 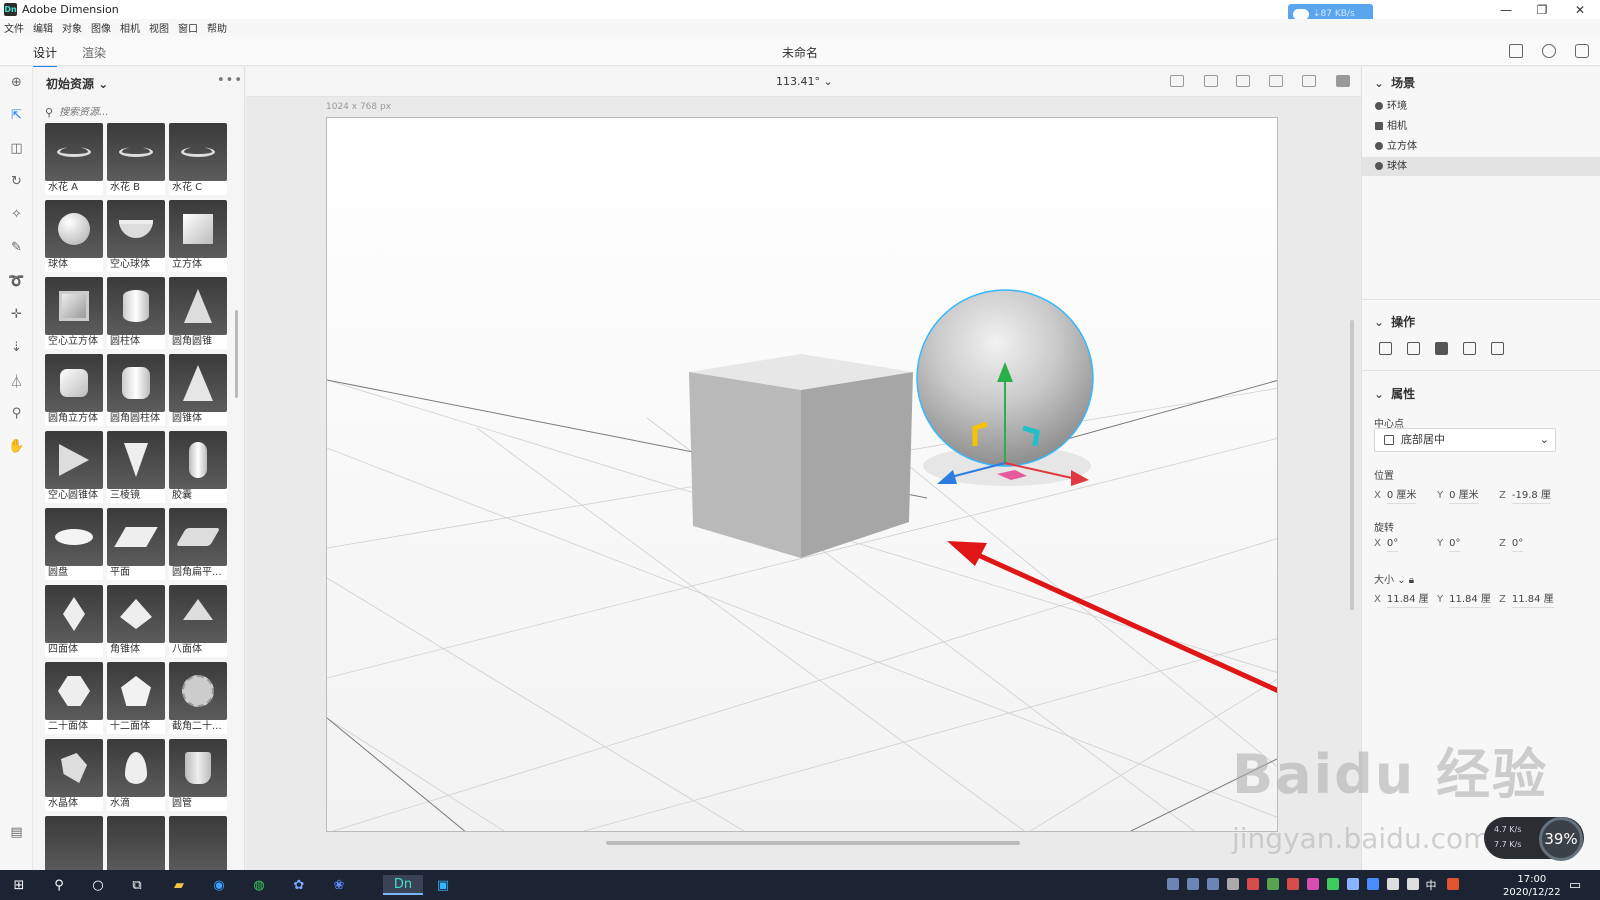 I want to click on select-tool-icon: ⇱, so click(x=16, y=115).